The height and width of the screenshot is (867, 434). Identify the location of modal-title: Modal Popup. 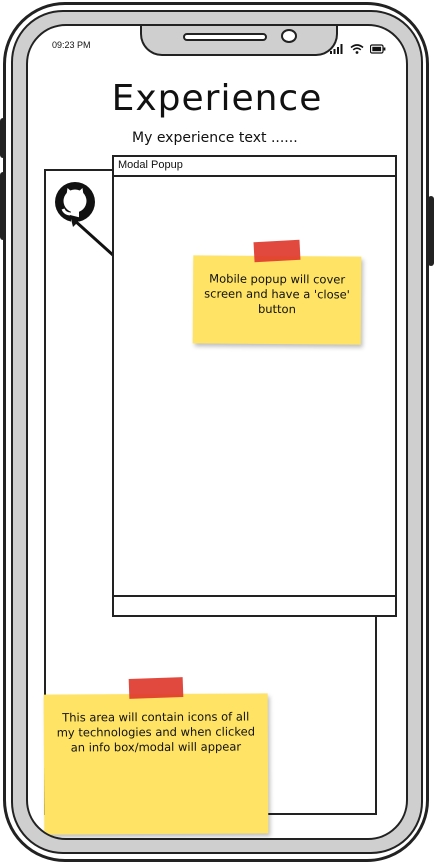
(150, 165).